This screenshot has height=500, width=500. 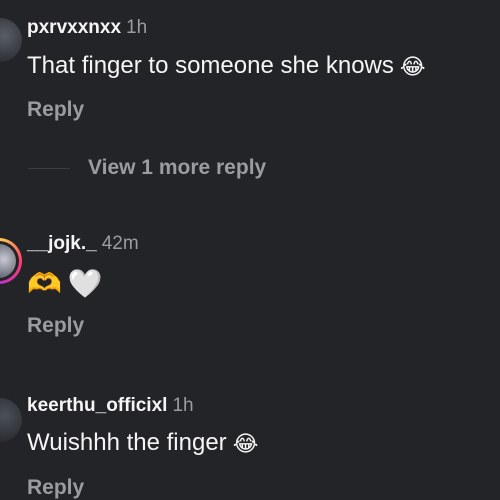 What do you see at coordinates (120, 243) in the screenshot?
I see `comment-time: 42m` at bounding box center [120, 243].